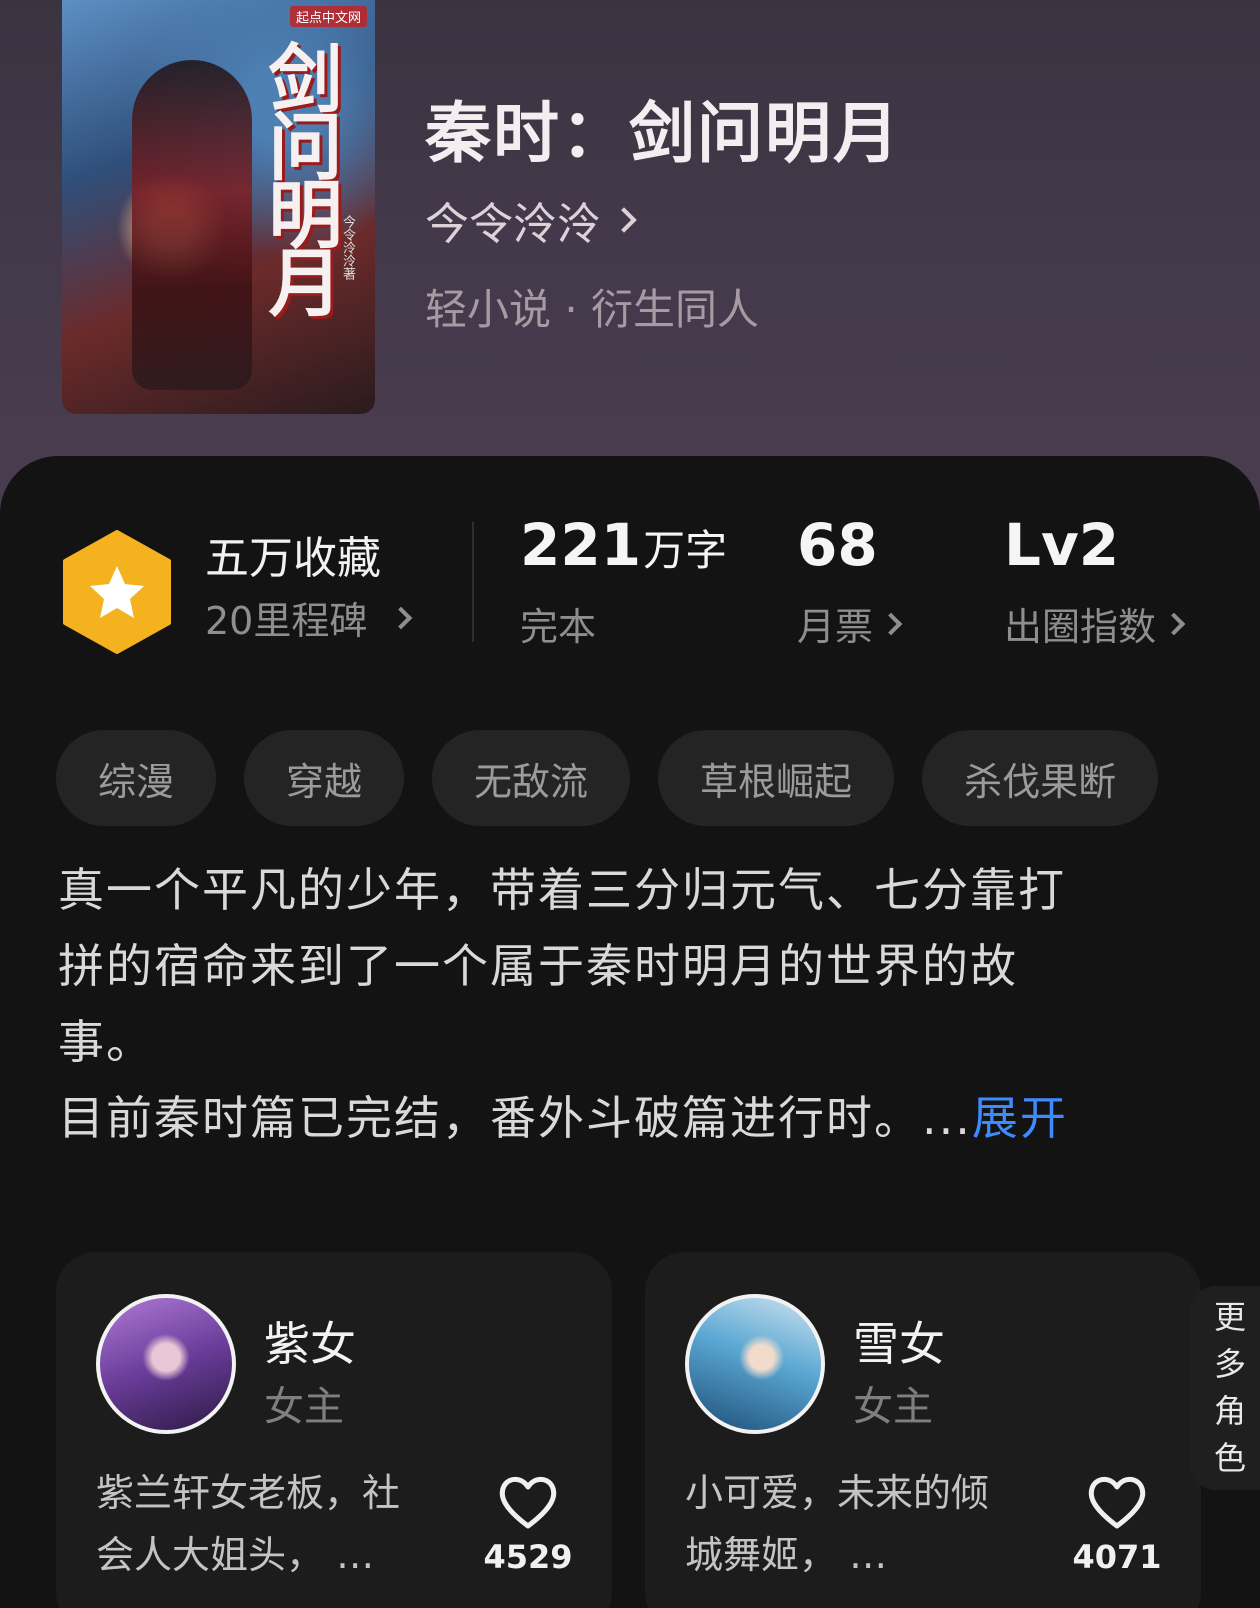 Image resolution: width=1260 pixels, height=1608 pixels. Describe the element at coordinates (528, 1557) in the screenshot. I see `like-count: 4529` at that location.